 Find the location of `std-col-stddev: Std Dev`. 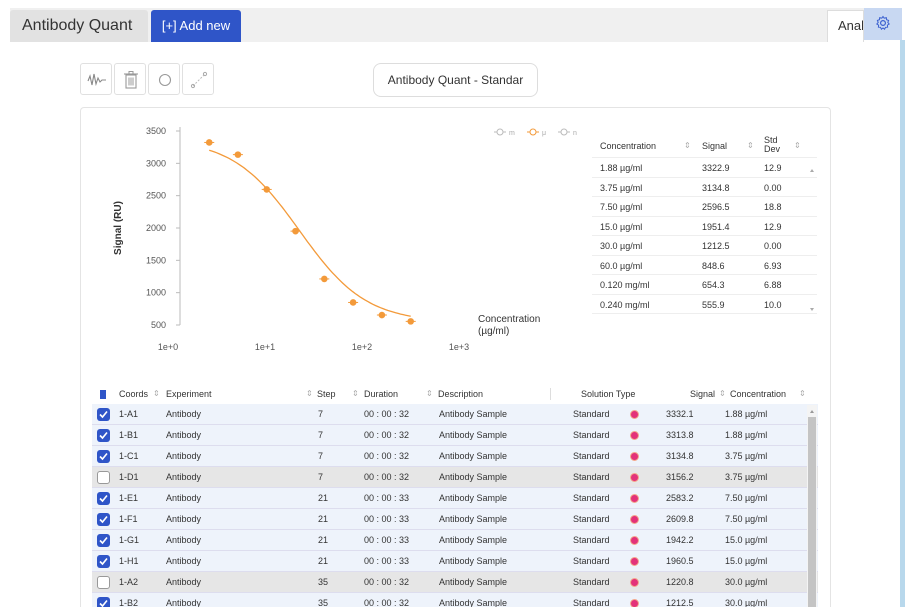

std-col-stddev: Std Dev is located at coordinates (775, 145).